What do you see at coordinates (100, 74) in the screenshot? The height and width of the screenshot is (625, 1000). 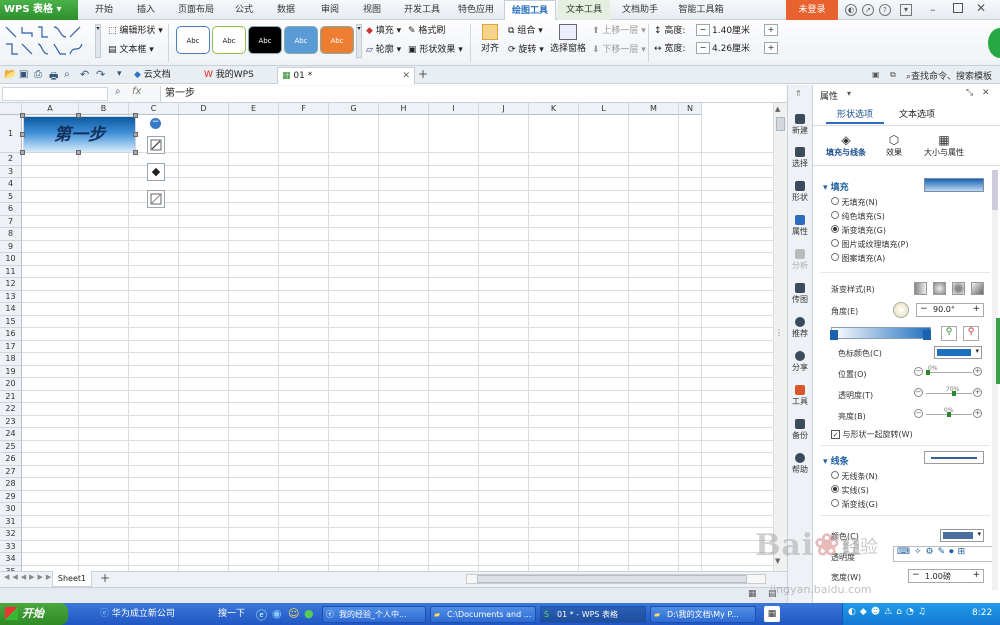 I see `redo-icon: ↷` at bounding box center [100, 74].